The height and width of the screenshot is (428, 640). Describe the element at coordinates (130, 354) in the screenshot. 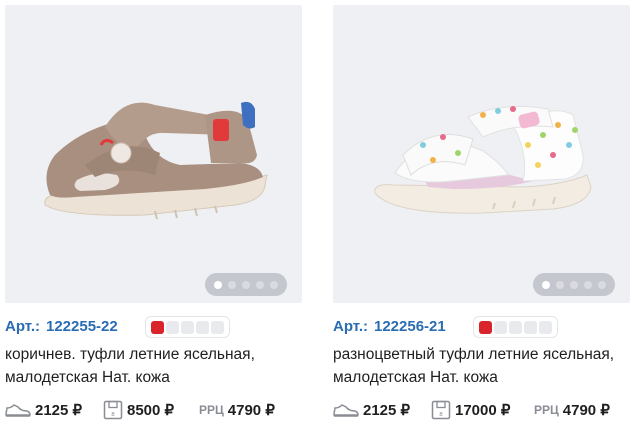

I see `description-line: коричнев. туфли летние ясельная,` at that location.